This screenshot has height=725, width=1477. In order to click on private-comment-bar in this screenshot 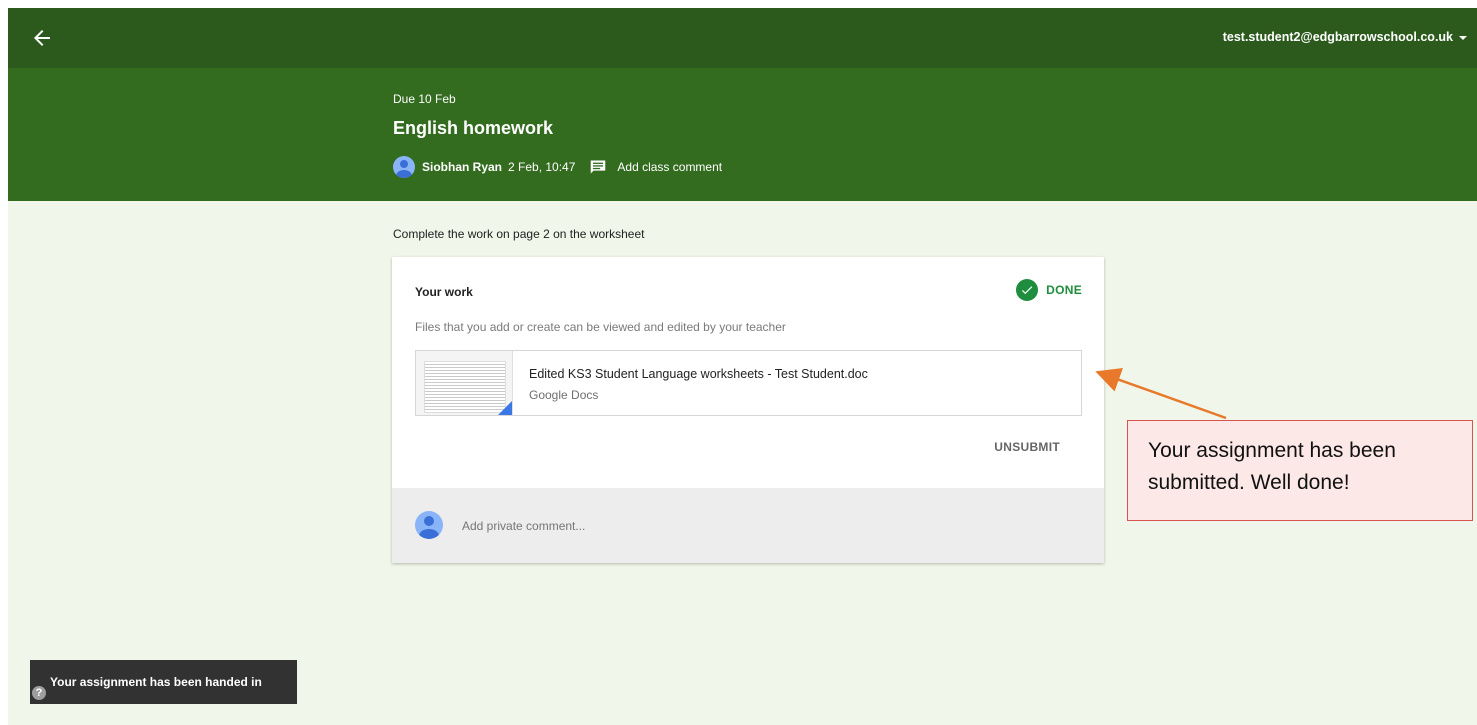, I will do `click(748, 525)`.